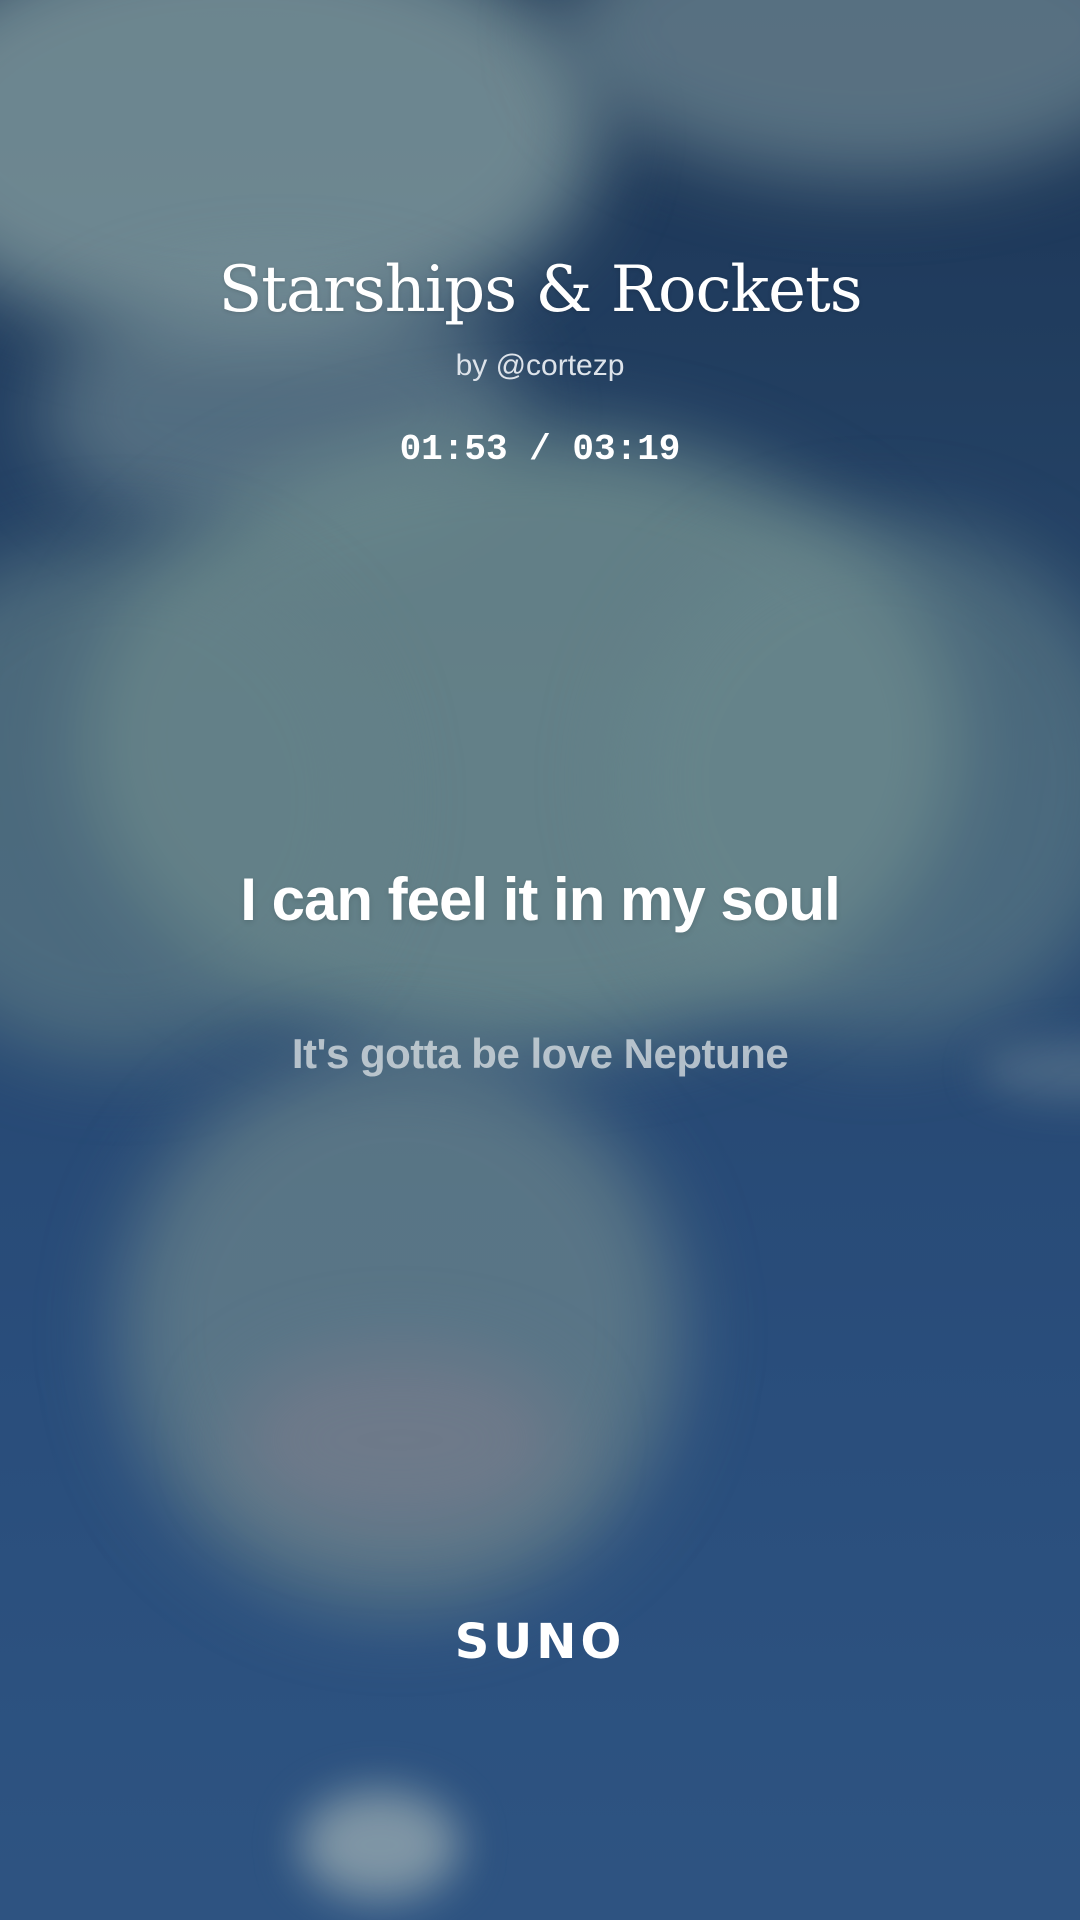  I want to click on next-lyric-line: It's gotta be love Neptune, so click(540, 1053).